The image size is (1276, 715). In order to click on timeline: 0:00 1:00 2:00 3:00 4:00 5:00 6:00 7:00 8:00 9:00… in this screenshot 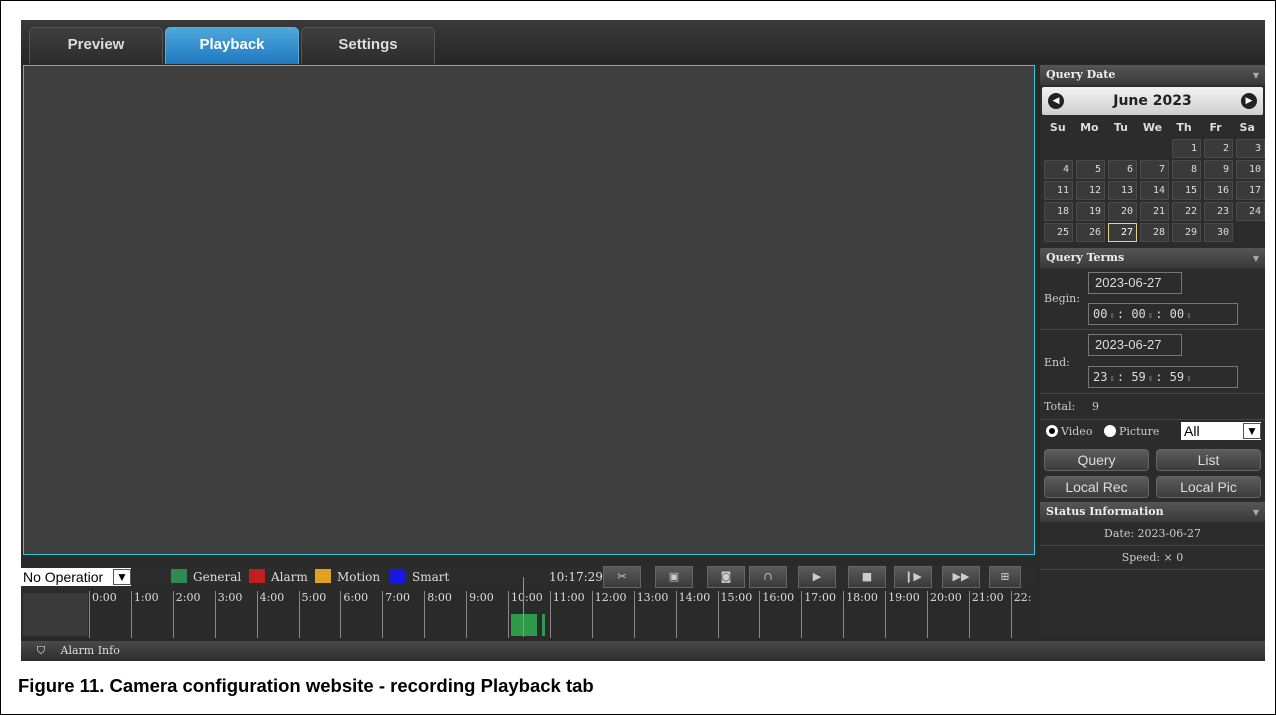, I will do `click(528, 607)`.